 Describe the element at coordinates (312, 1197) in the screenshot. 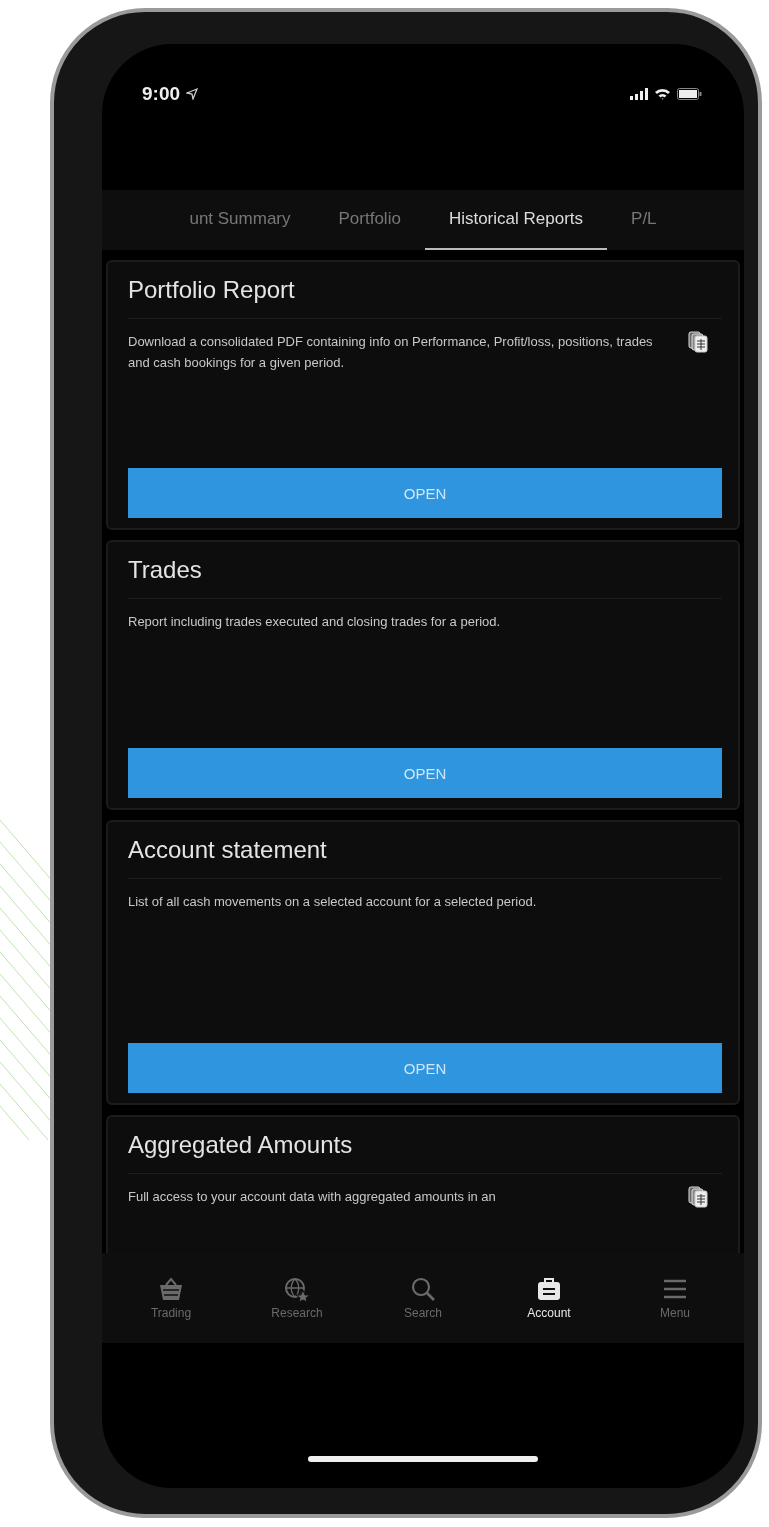

I see `card-description: Full access to your account data with aggregated amounts in an` at that location.